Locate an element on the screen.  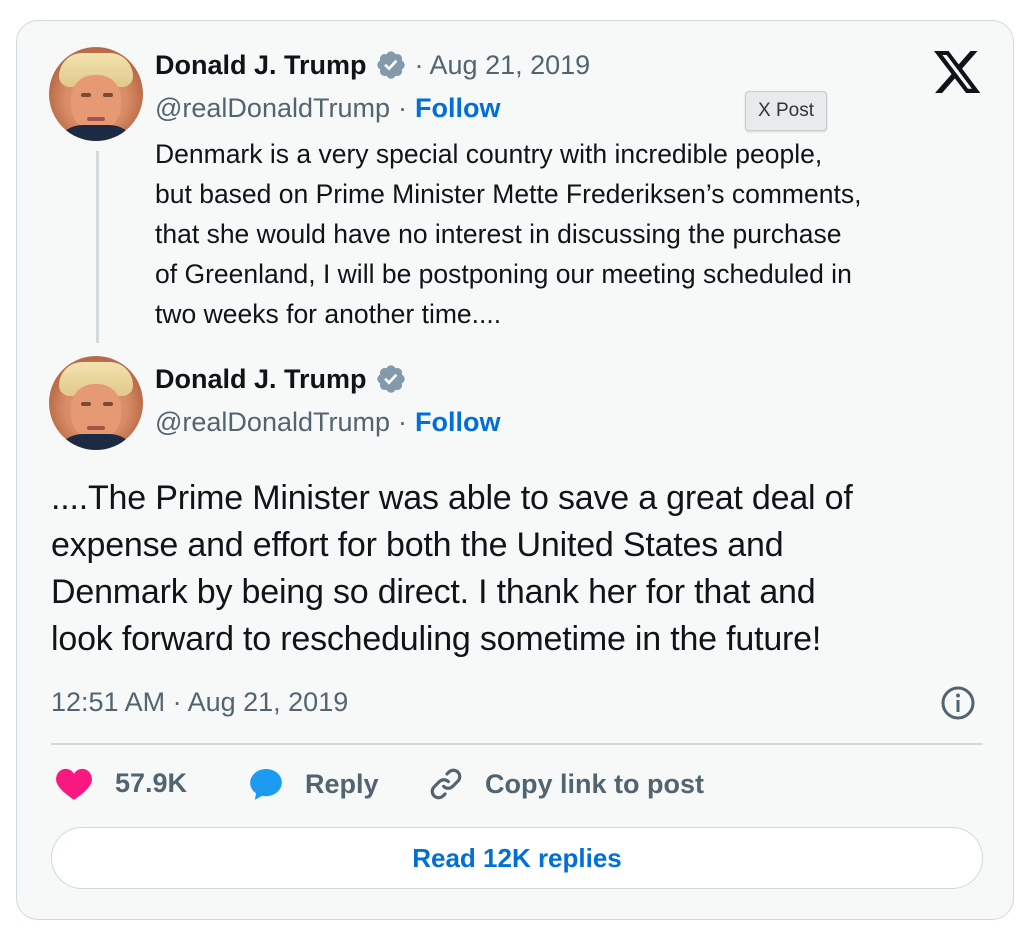
like-count: 57.9K is located at coordinates (151, 782).